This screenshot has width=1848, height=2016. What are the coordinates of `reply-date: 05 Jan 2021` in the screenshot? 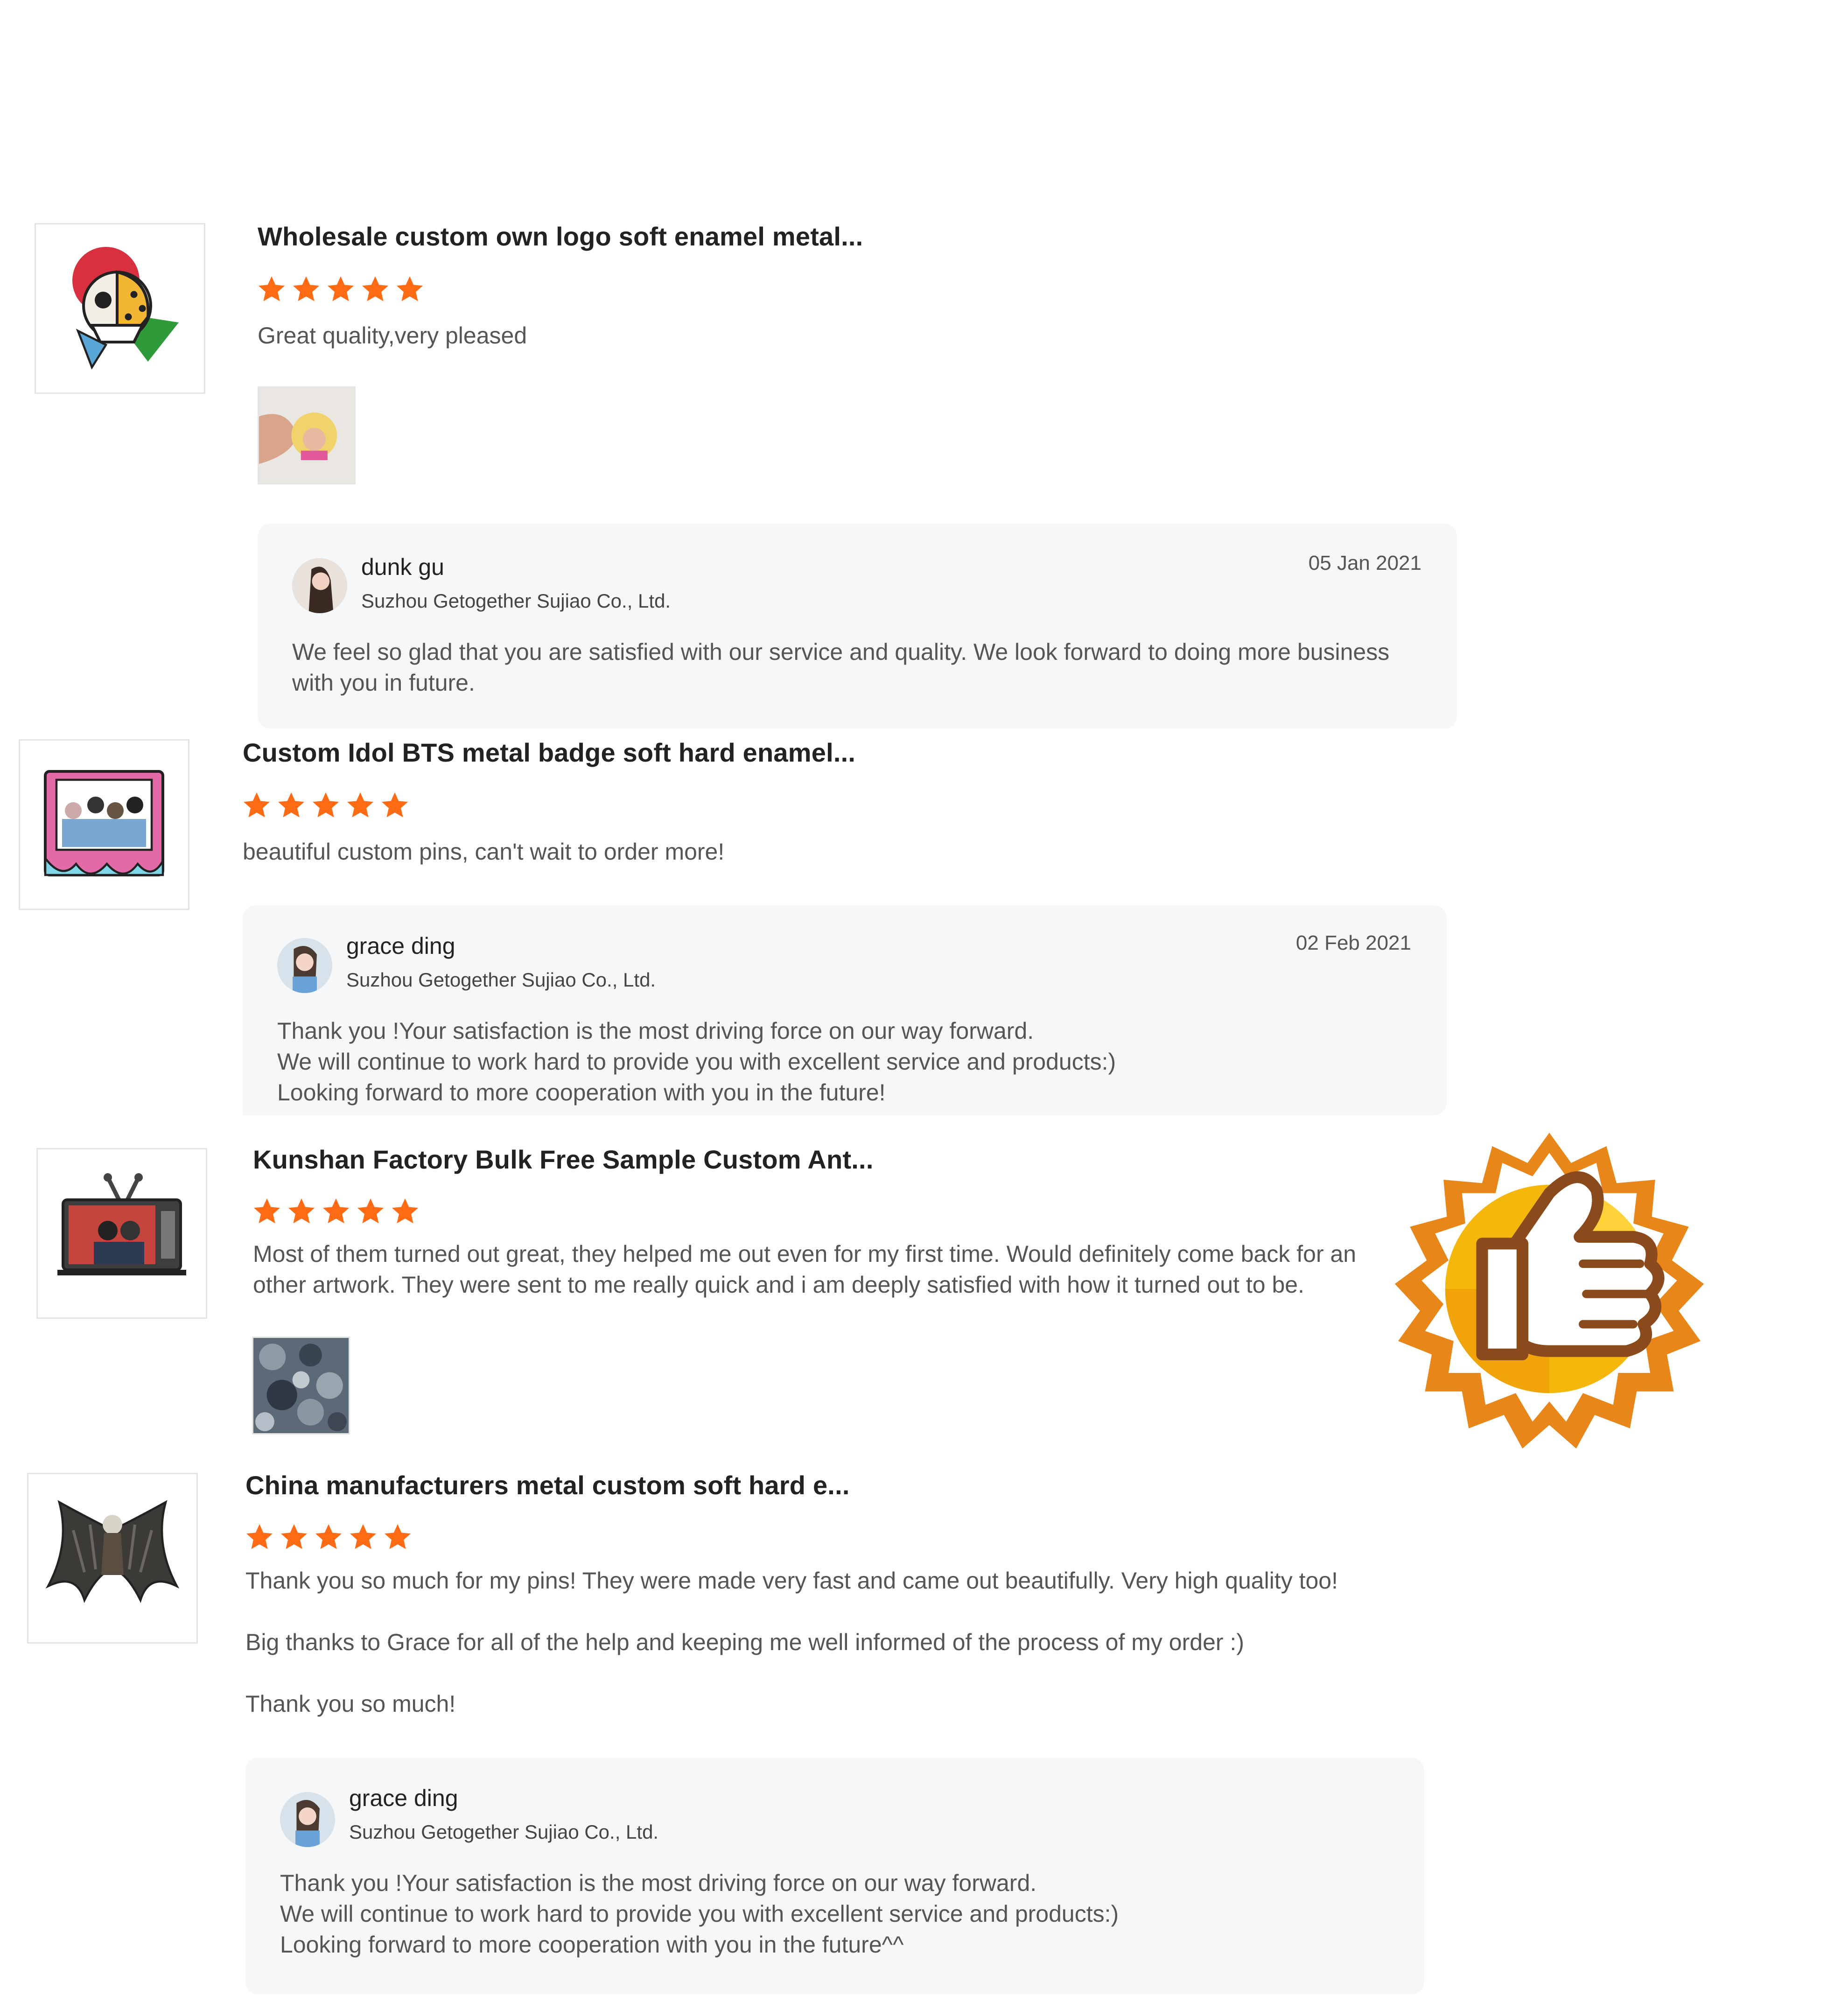 It's located at (1364, 563).